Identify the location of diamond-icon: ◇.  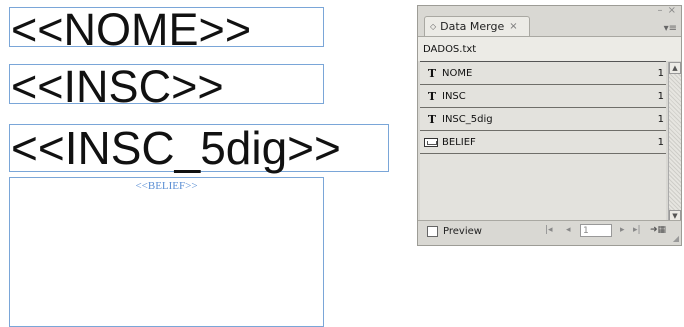
(433, 26).